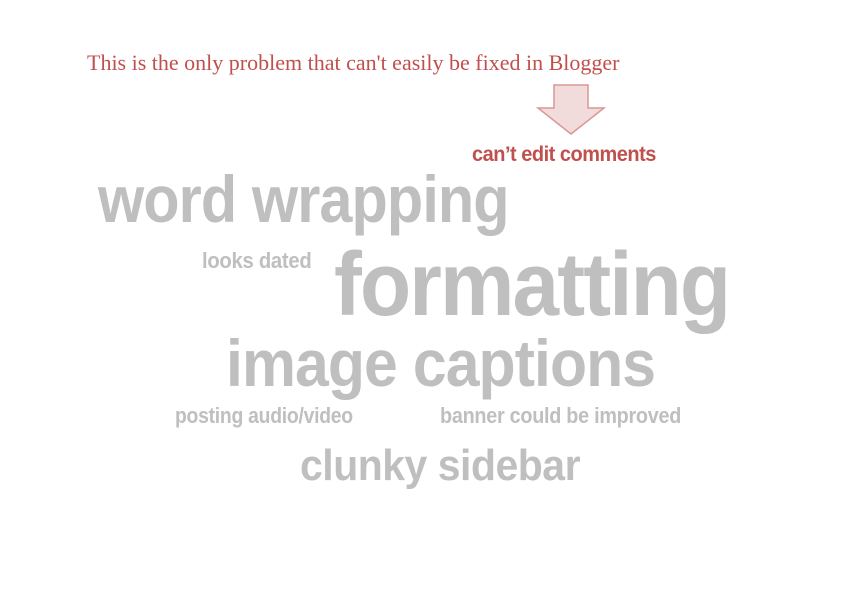 Image resolution: width=850 pixels, height=594 pixels. Describe the element at coordinates (304, 199) in the screenshot. I see `word-word-wrapping: word wrapping` at that location.